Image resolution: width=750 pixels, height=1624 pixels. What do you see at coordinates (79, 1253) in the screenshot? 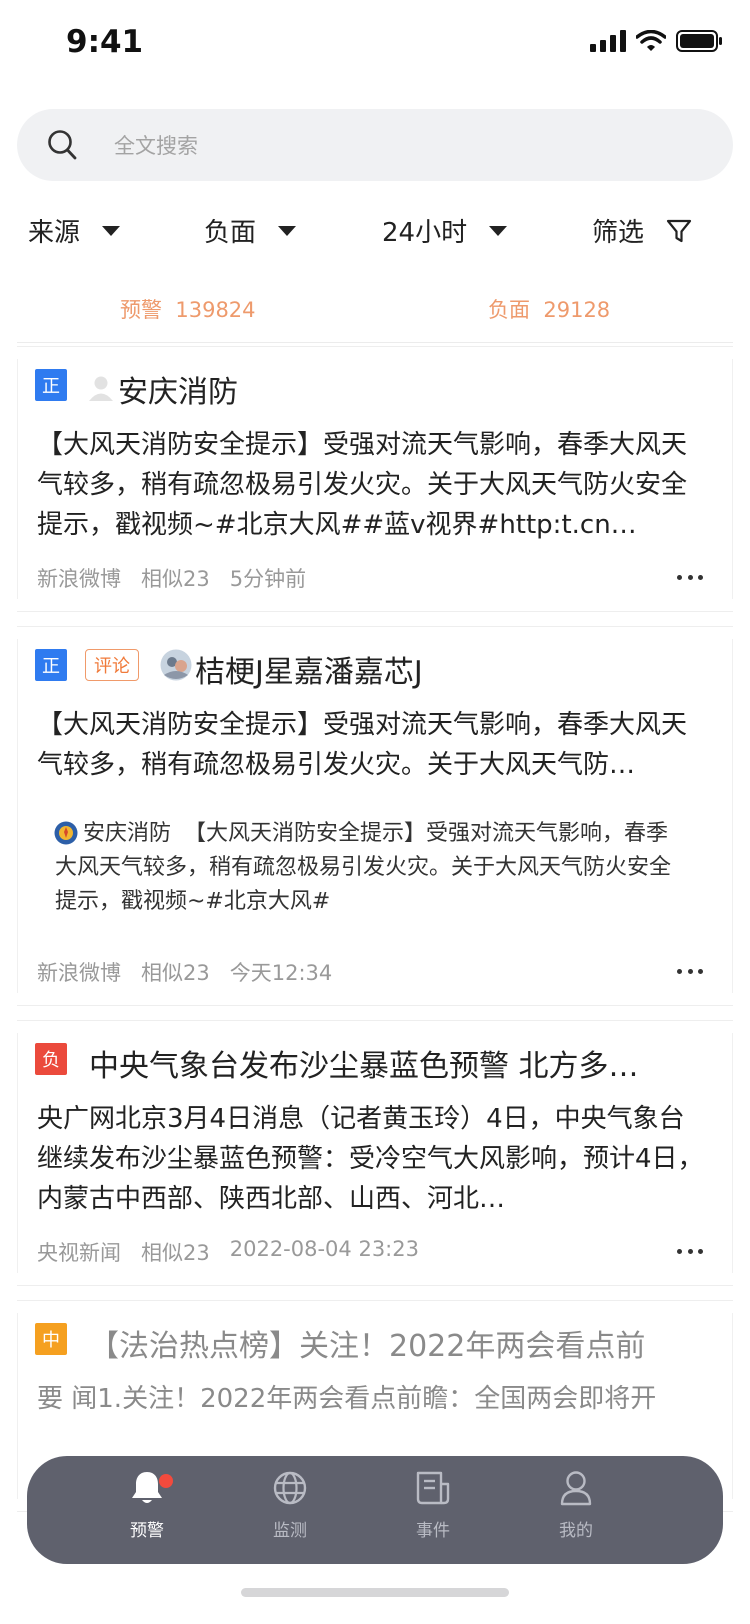
I see `meta-source: 央视新闻` at bounding box center [79, 1253].